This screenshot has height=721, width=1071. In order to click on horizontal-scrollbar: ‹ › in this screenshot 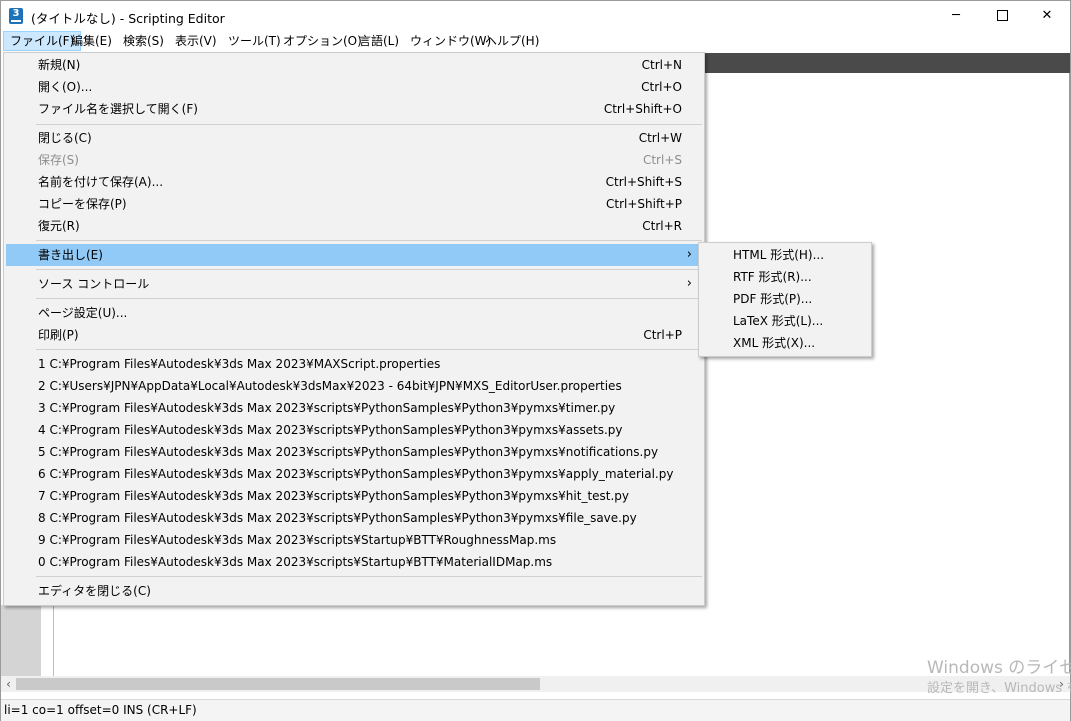, I will do `click(535, 684)`.